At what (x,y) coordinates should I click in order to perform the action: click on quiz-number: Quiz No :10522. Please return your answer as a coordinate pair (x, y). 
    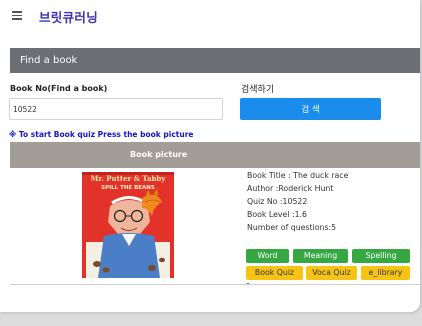
    Looking at the image, I should click on (277, 201).